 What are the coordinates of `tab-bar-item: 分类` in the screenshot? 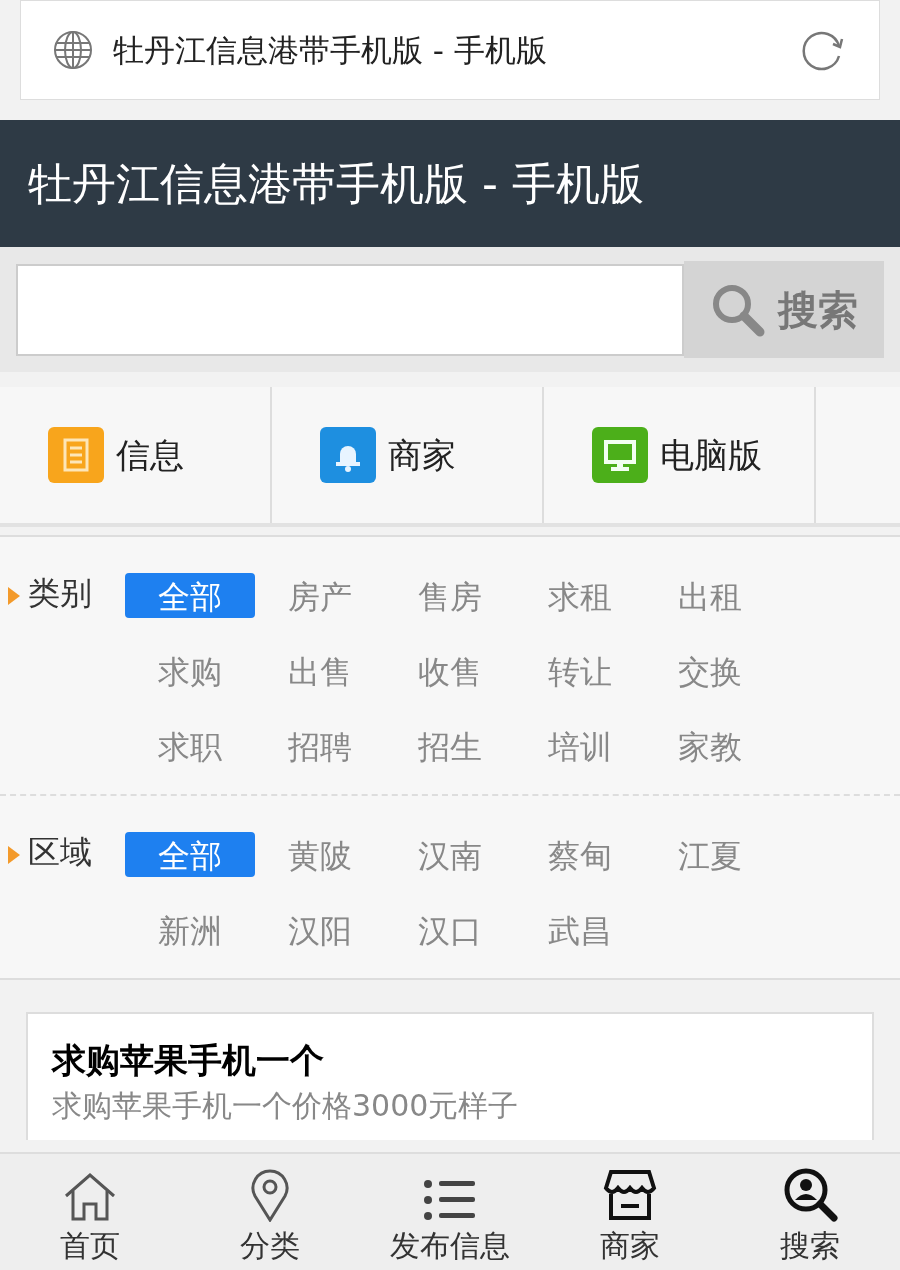 It's located at (270, 1212).